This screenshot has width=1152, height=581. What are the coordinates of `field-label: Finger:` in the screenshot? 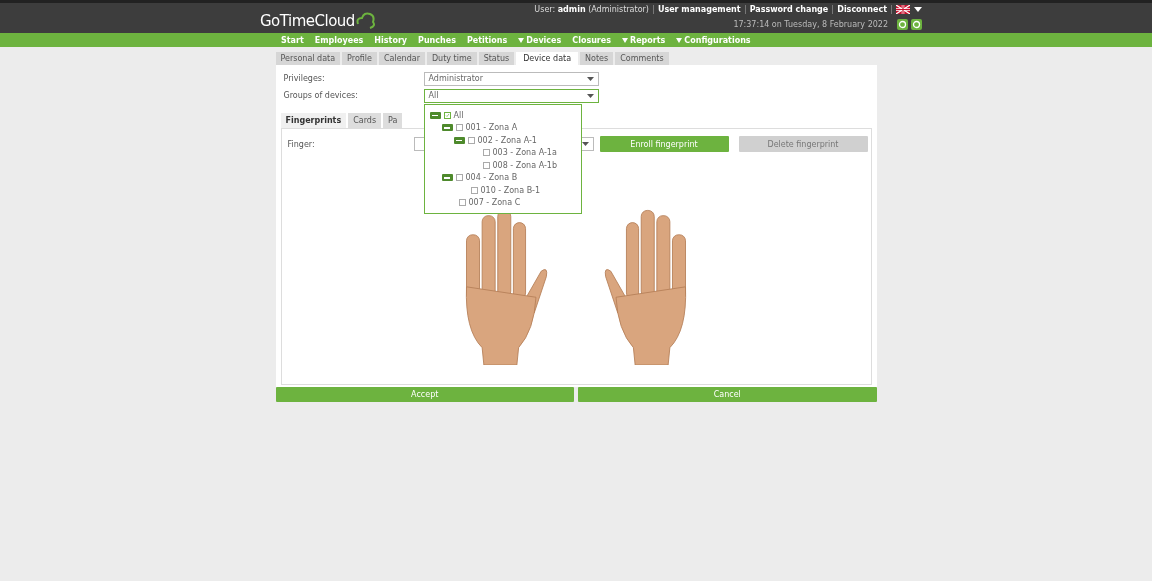 It's located at (301, 144).